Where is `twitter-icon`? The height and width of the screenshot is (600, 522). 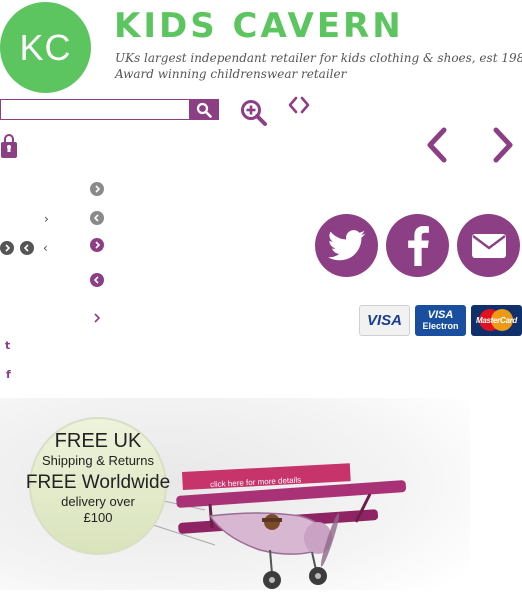
twitter-icon is located at coordinates (346, 244).